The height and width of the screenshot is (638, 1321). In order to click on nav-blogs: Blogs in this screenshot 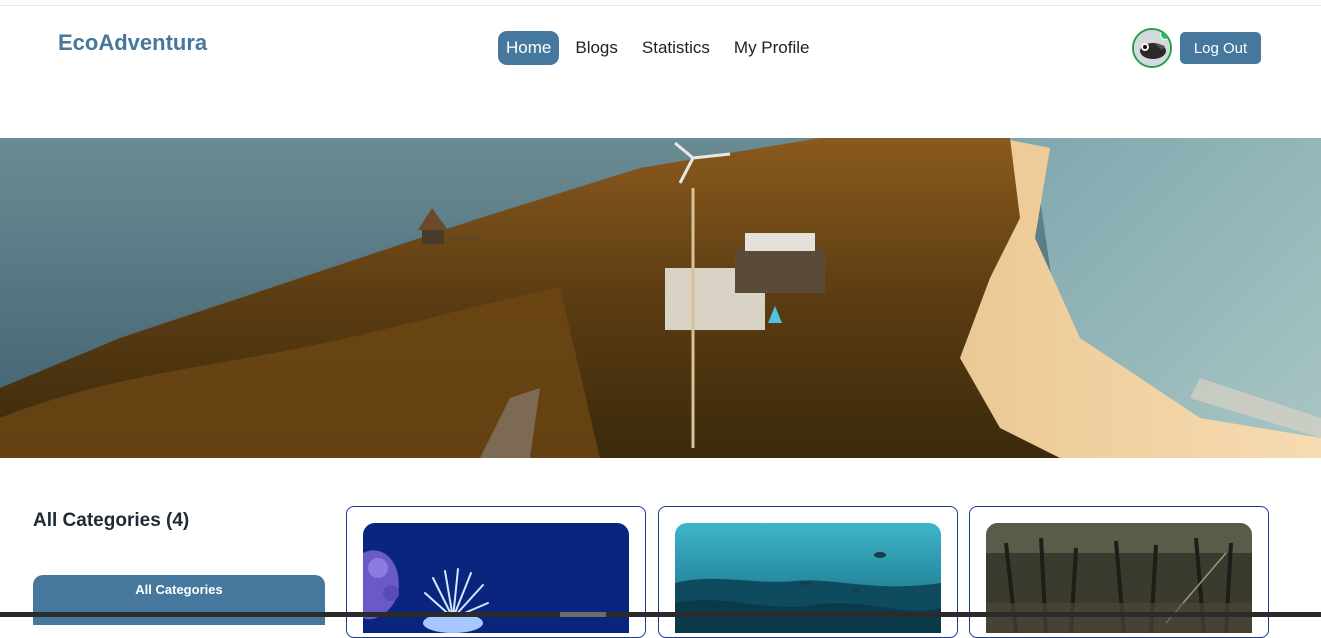, I will do `click(596, 48)`.